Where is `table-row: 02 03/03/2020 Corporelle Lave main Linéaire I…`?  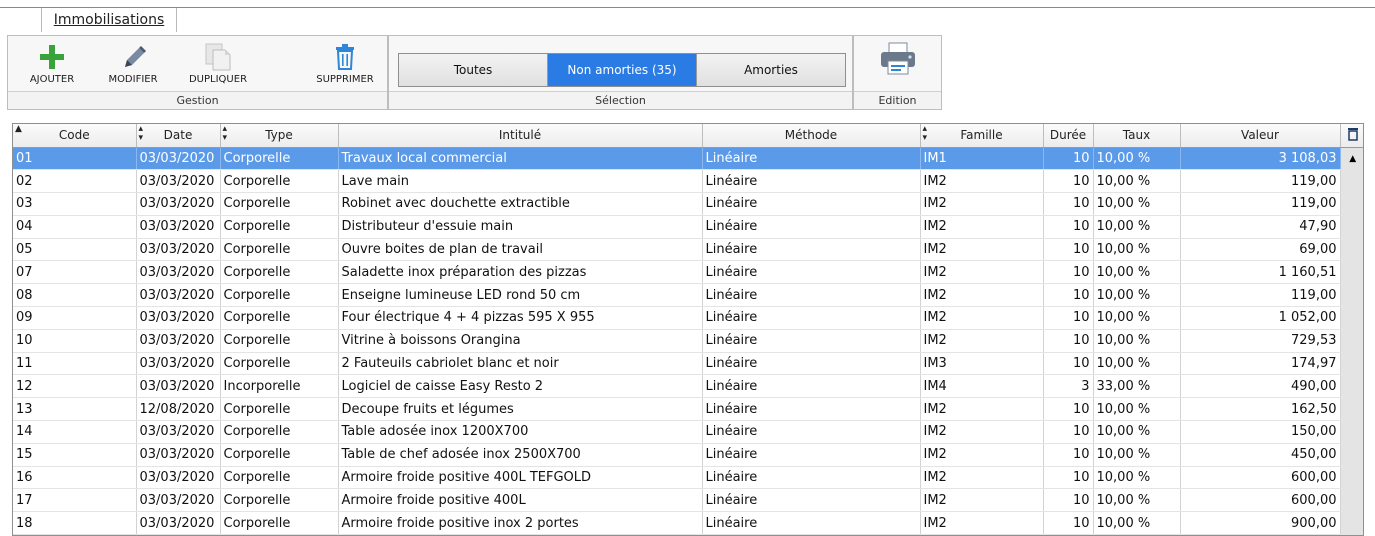
table-row: 02 03/03/2020 Corporelle Lave main Linéaire I… is located at coordinates (688, 181).